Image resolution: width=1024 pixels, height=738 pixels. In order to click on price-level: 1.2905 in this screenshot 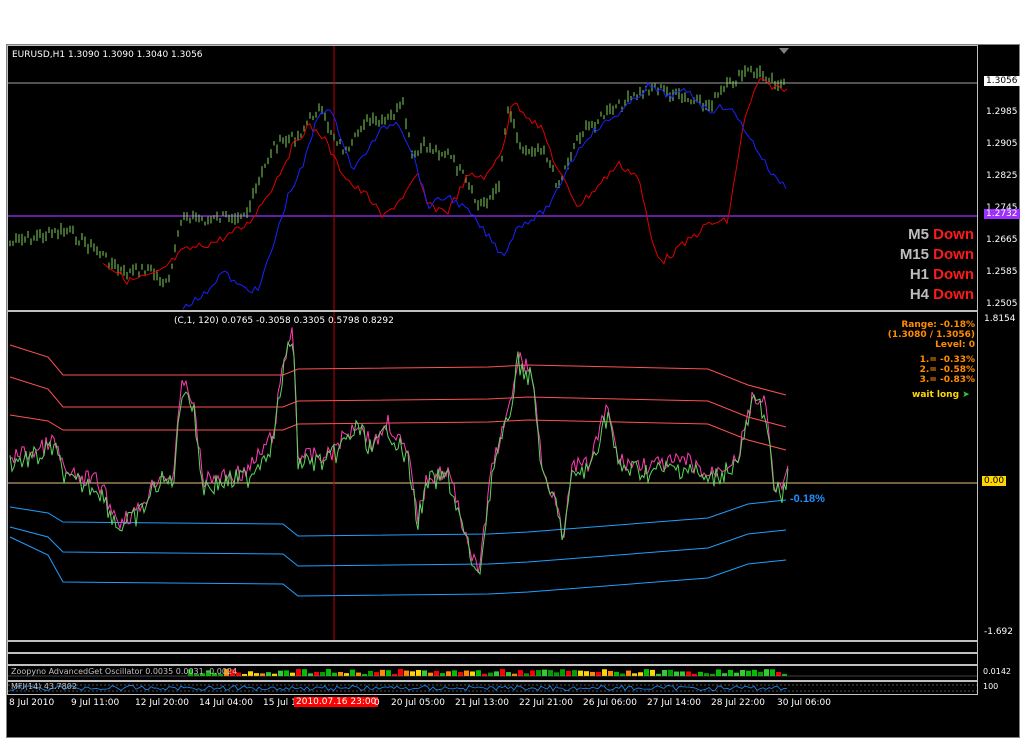, I will do `click(1002, 144)`.